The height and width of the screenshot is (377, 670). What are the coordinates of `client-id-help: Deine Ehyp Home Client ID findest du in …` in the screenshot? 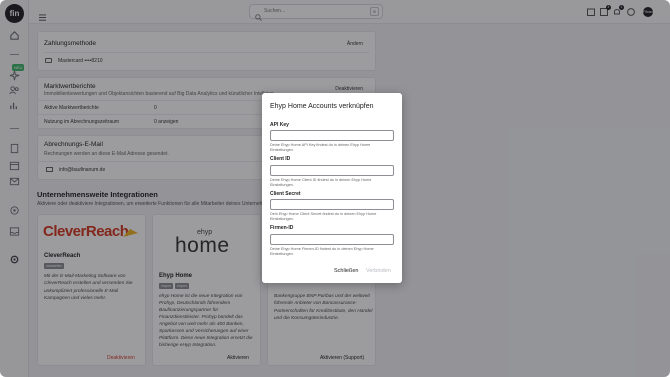 It's located at (321, 183).